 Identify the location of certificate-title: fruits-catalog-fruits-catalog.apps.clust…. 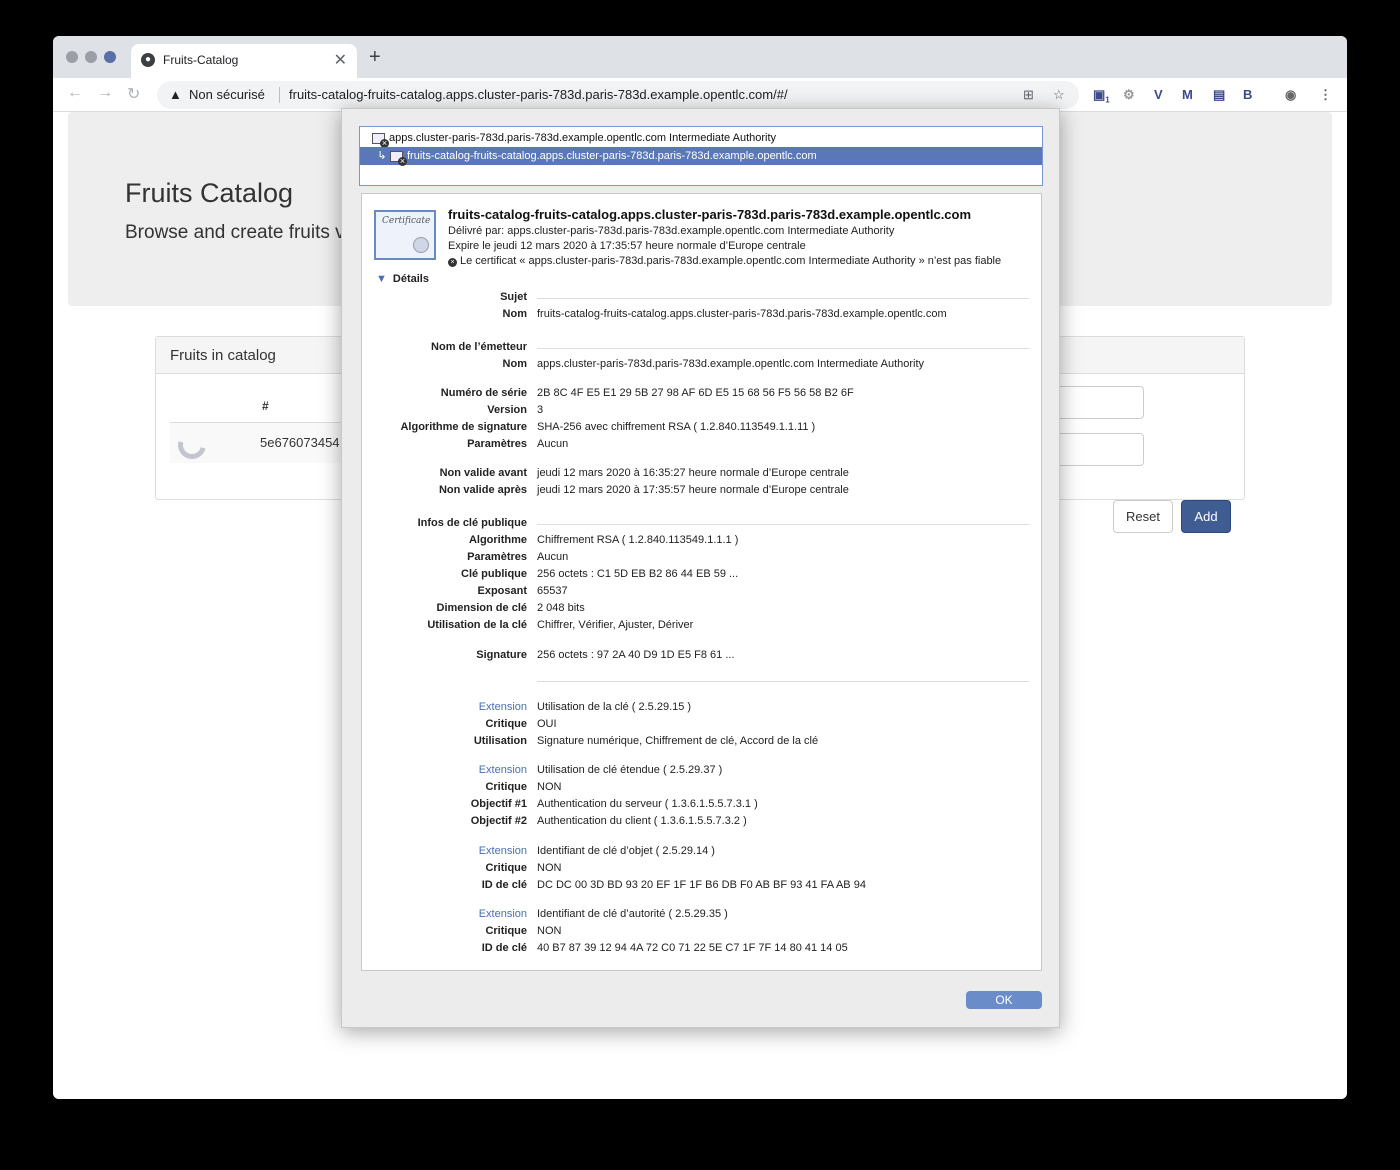
(710, 214).